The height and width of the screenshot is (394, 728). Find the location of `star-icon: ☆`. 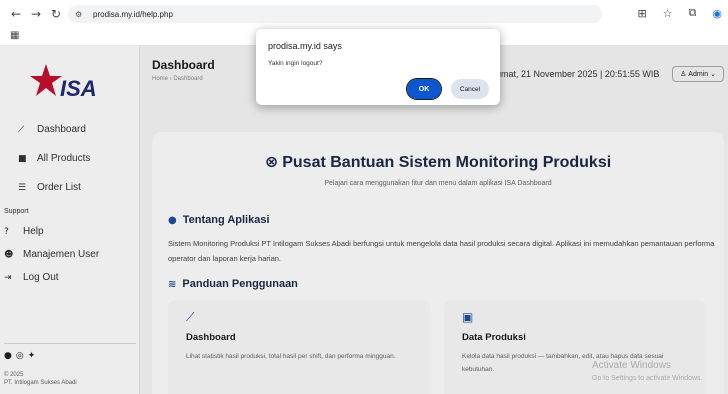

star-icon: ☆ is located at coordinates (668, 13).